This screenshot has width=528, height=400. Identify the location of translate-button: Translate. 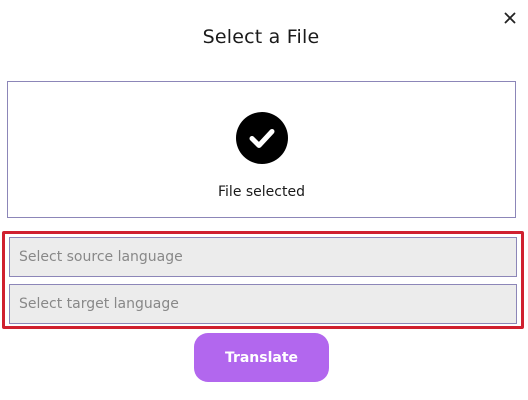
(261, 357).